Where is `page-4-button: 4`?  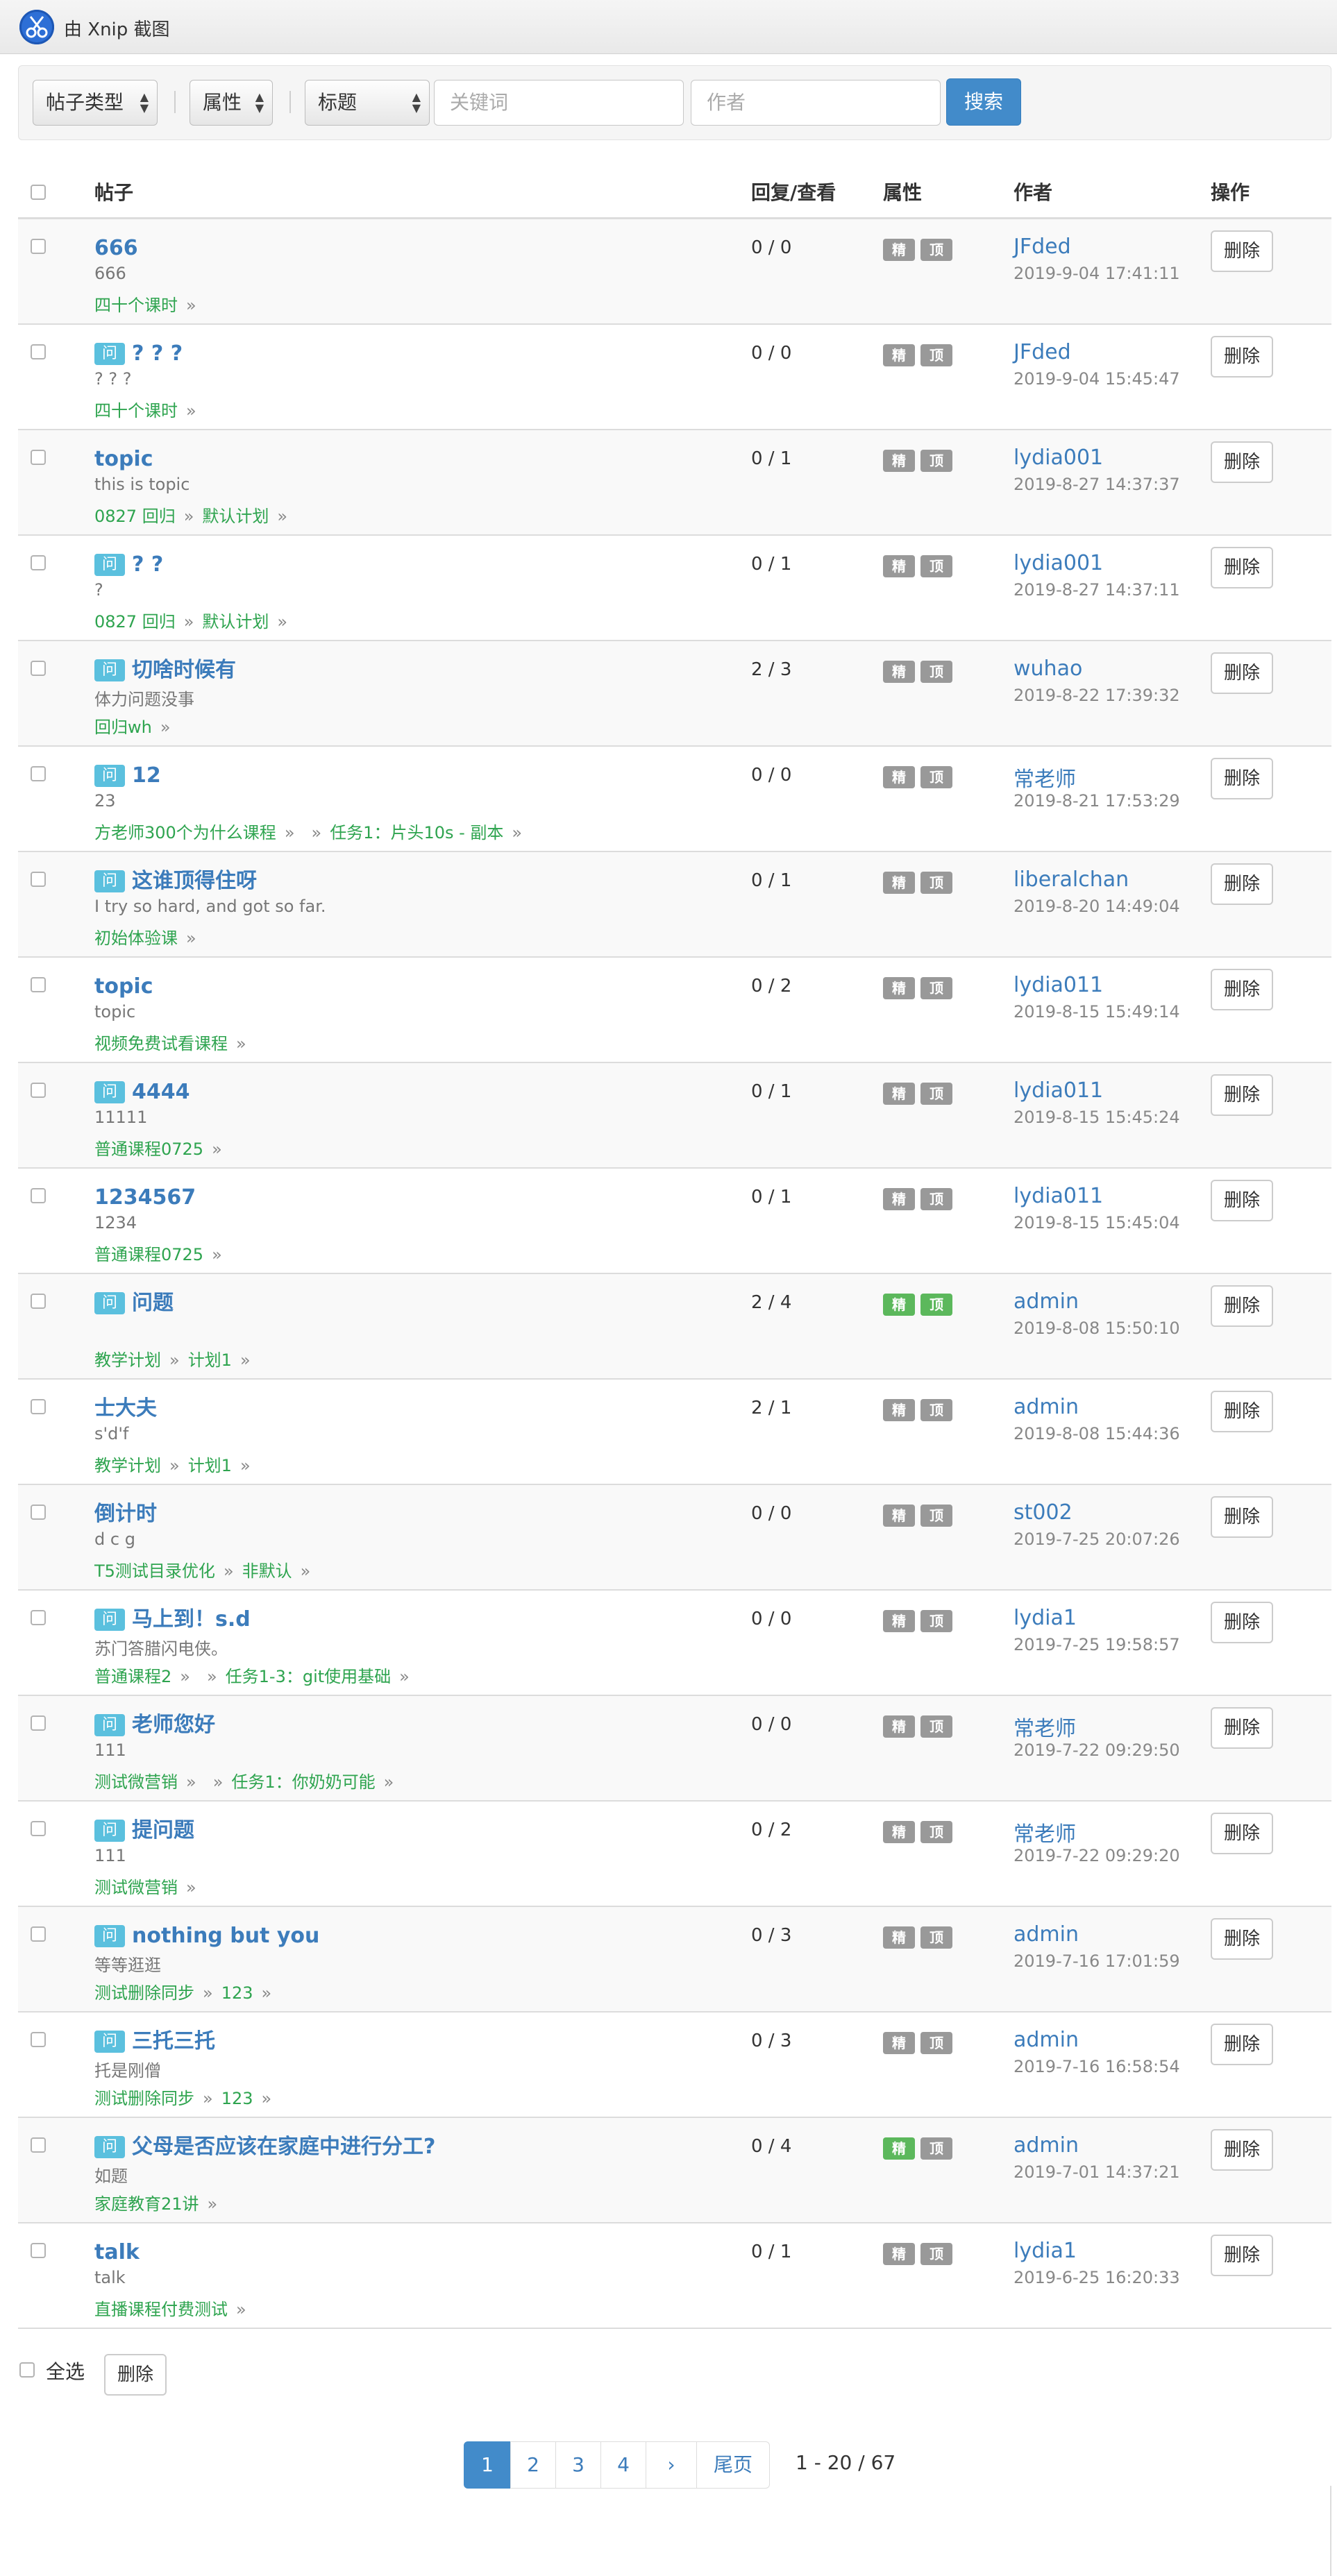 page-4-button: 4 is located at coordinates (623, 2465).